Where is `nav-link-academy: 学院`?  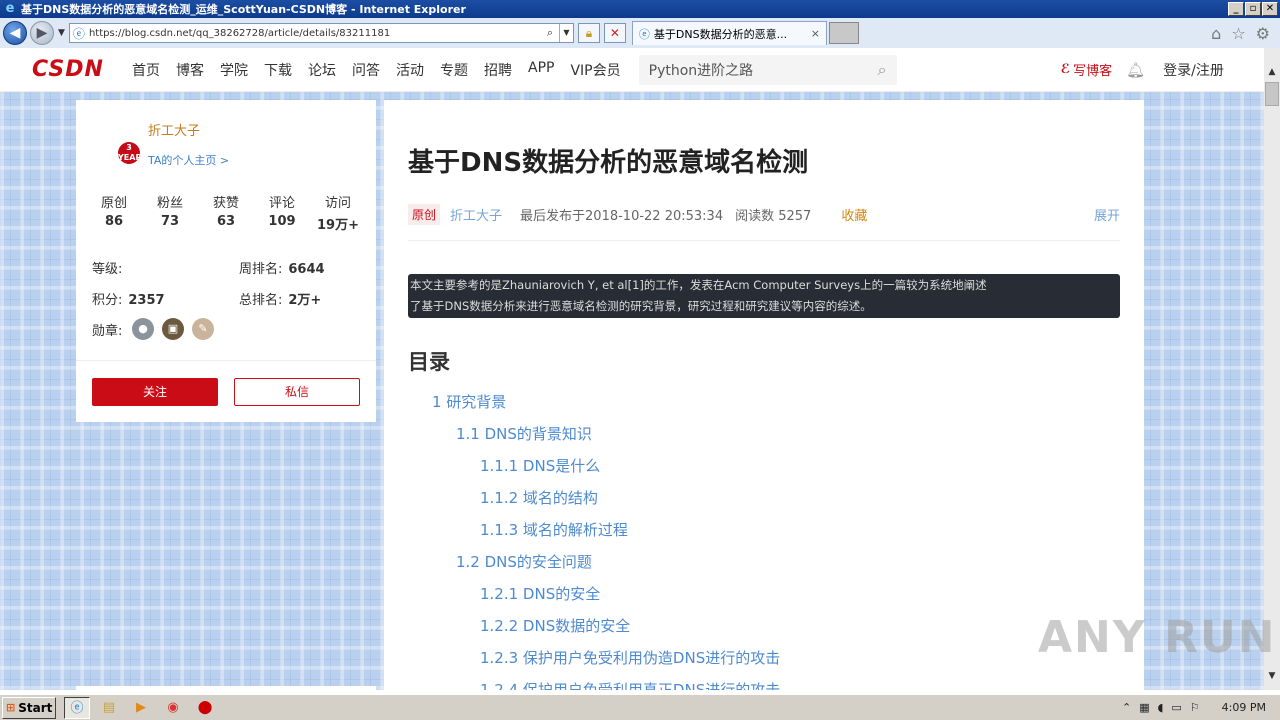
nav-link-academy: 学院 is located at coordinates (234, 70).